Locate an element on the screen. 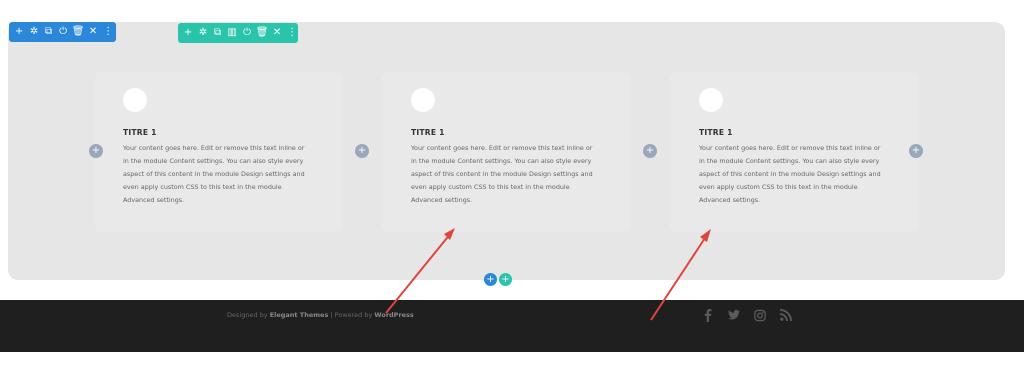  section-toolbar: + ✲ ⧉ ⏻ 🗑 ✕ ⋮ is located at coordinates (62, 32).